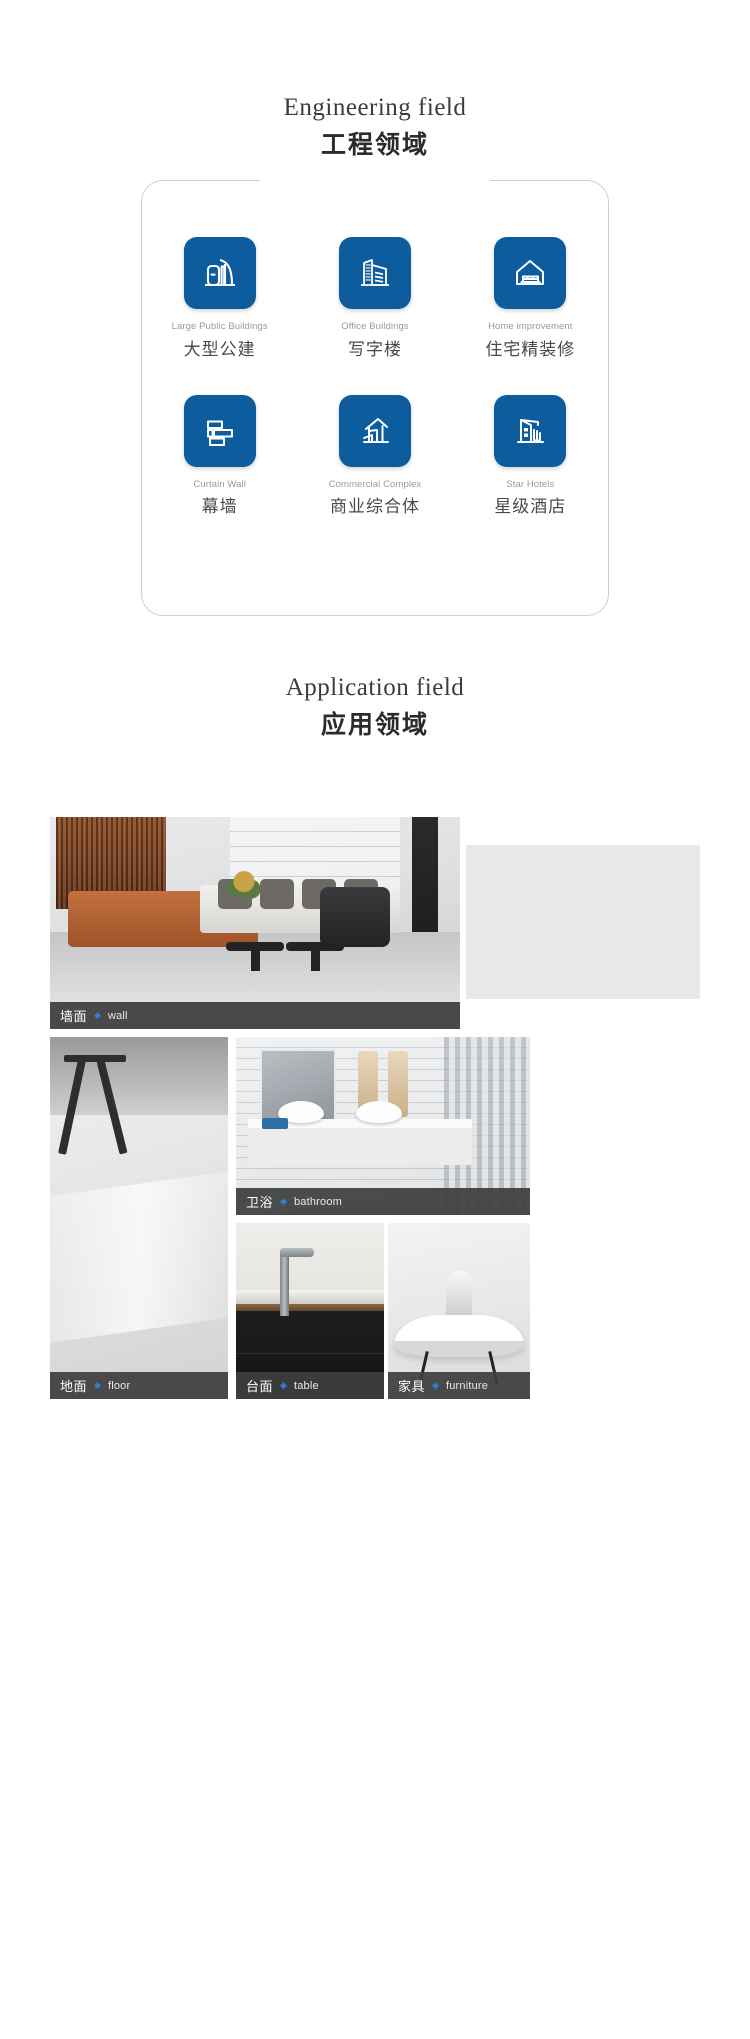 This screenshot has height=2039, width=750. What do you see at coordinates (383, 1126) in the screenshot?
I see `photo-bathroom: 卫浴 ◆ bathroom` at bounding box center [383, 1126].